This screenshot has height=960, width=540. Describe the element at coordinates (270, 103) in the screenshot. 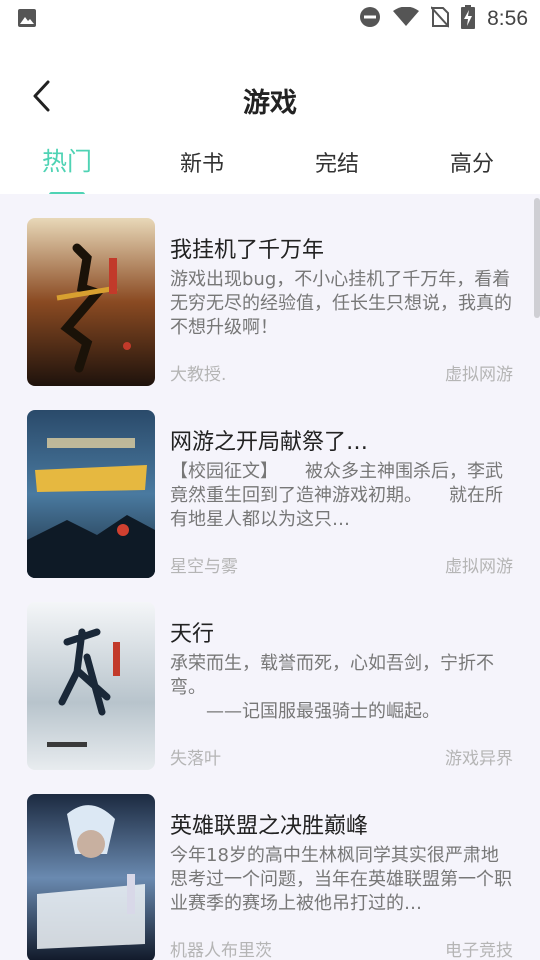

I see `page-title: 游戏` at that location.